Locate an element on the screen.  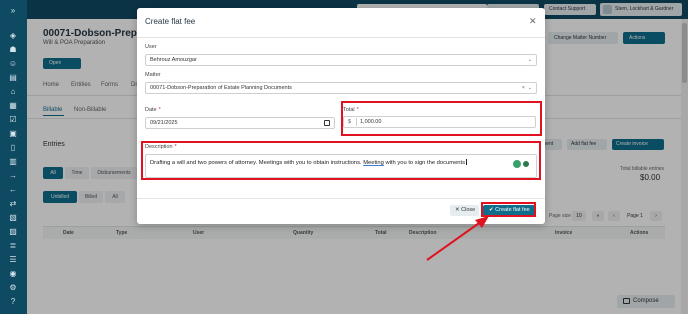
highlight-description is located at coordinates (341, 160).